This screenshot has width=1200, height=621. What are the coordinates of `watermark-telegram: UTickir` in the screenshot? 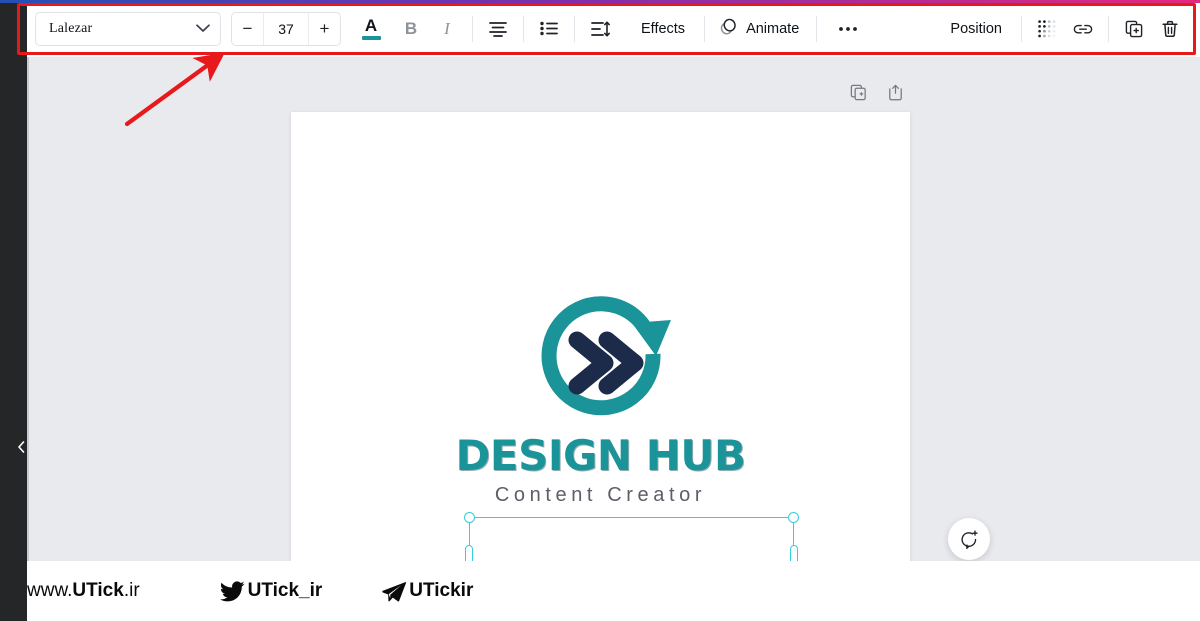 It's located at (427, 591).